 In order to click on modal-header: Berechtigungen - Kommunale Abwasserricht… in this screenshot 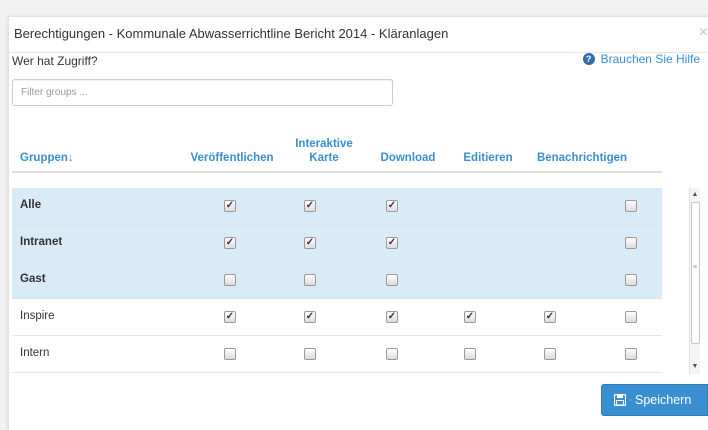, I will do `click(358, 35)`.